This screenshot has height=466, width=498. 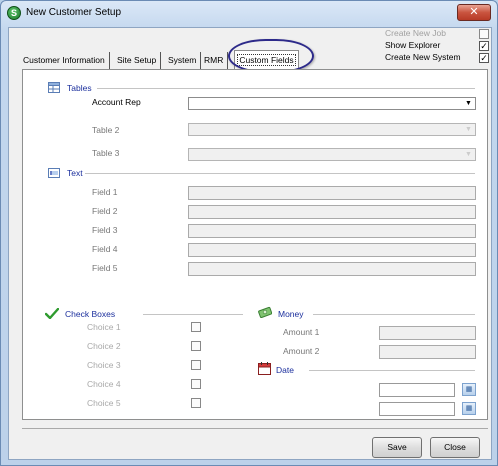 I want to click on check-boxes-divider, so click(x=193, y=314).